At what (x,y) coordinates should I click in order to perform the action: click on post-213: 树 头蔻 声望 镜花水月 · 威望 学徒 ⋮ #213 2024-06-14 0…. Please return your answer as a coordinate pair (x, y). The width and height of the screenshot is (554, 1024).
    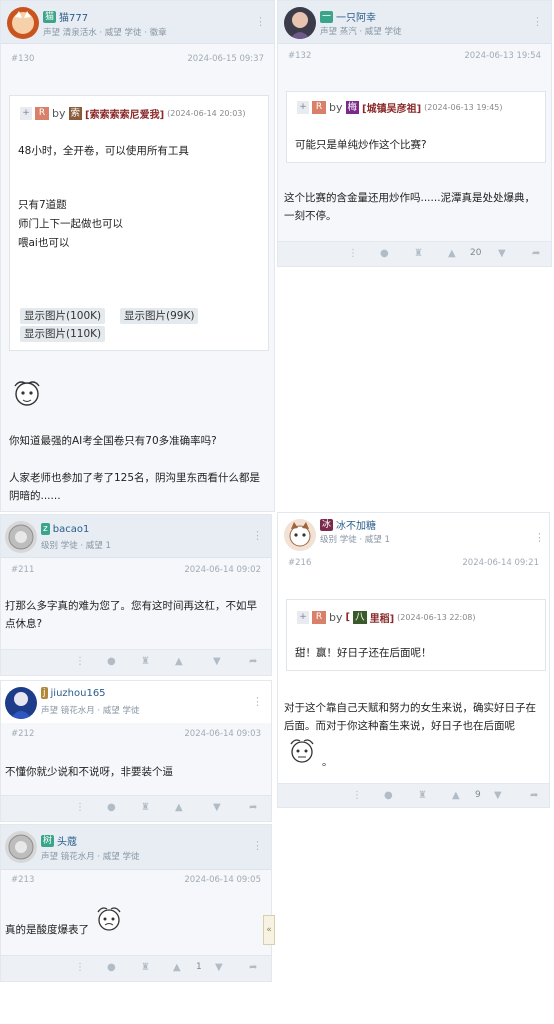
    Looking at the image, I should click on (136, 903).